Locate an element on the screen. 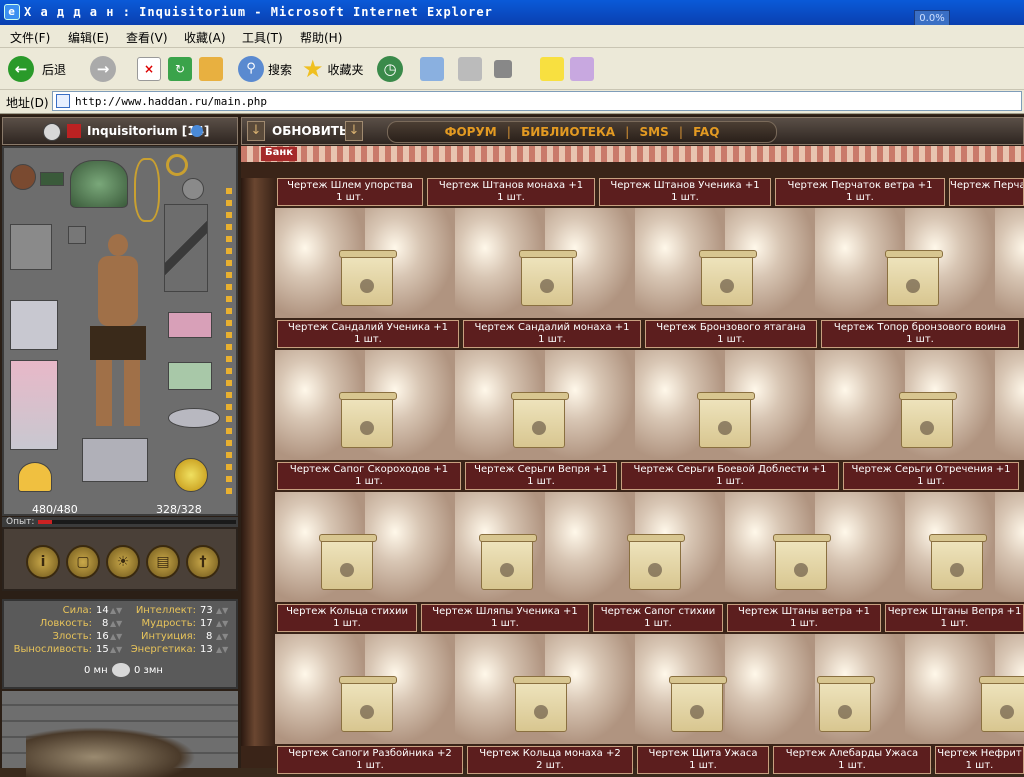 This screenshot has width=1024, height=777. bank-item-label: Чертеж Штанов Ученика +1 1 шт. is located at coordinates (685, 192).